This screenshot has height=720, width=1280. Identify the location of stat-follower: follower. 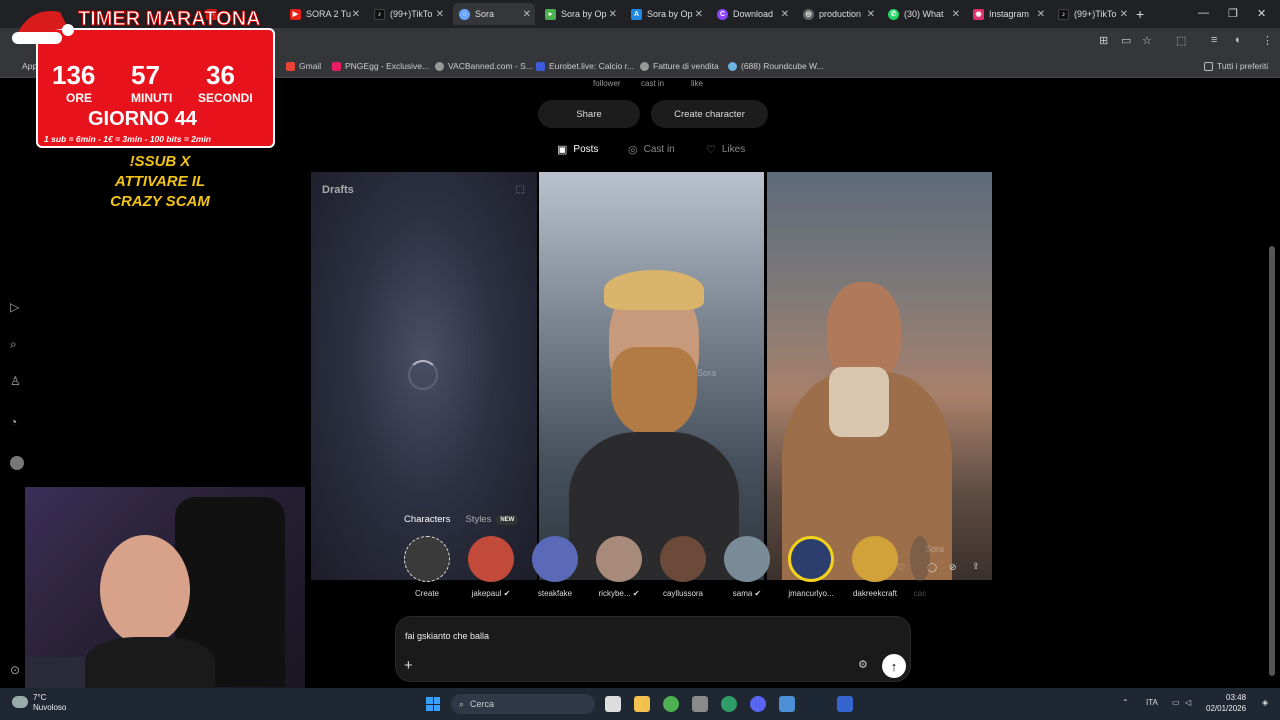
(607, 83).